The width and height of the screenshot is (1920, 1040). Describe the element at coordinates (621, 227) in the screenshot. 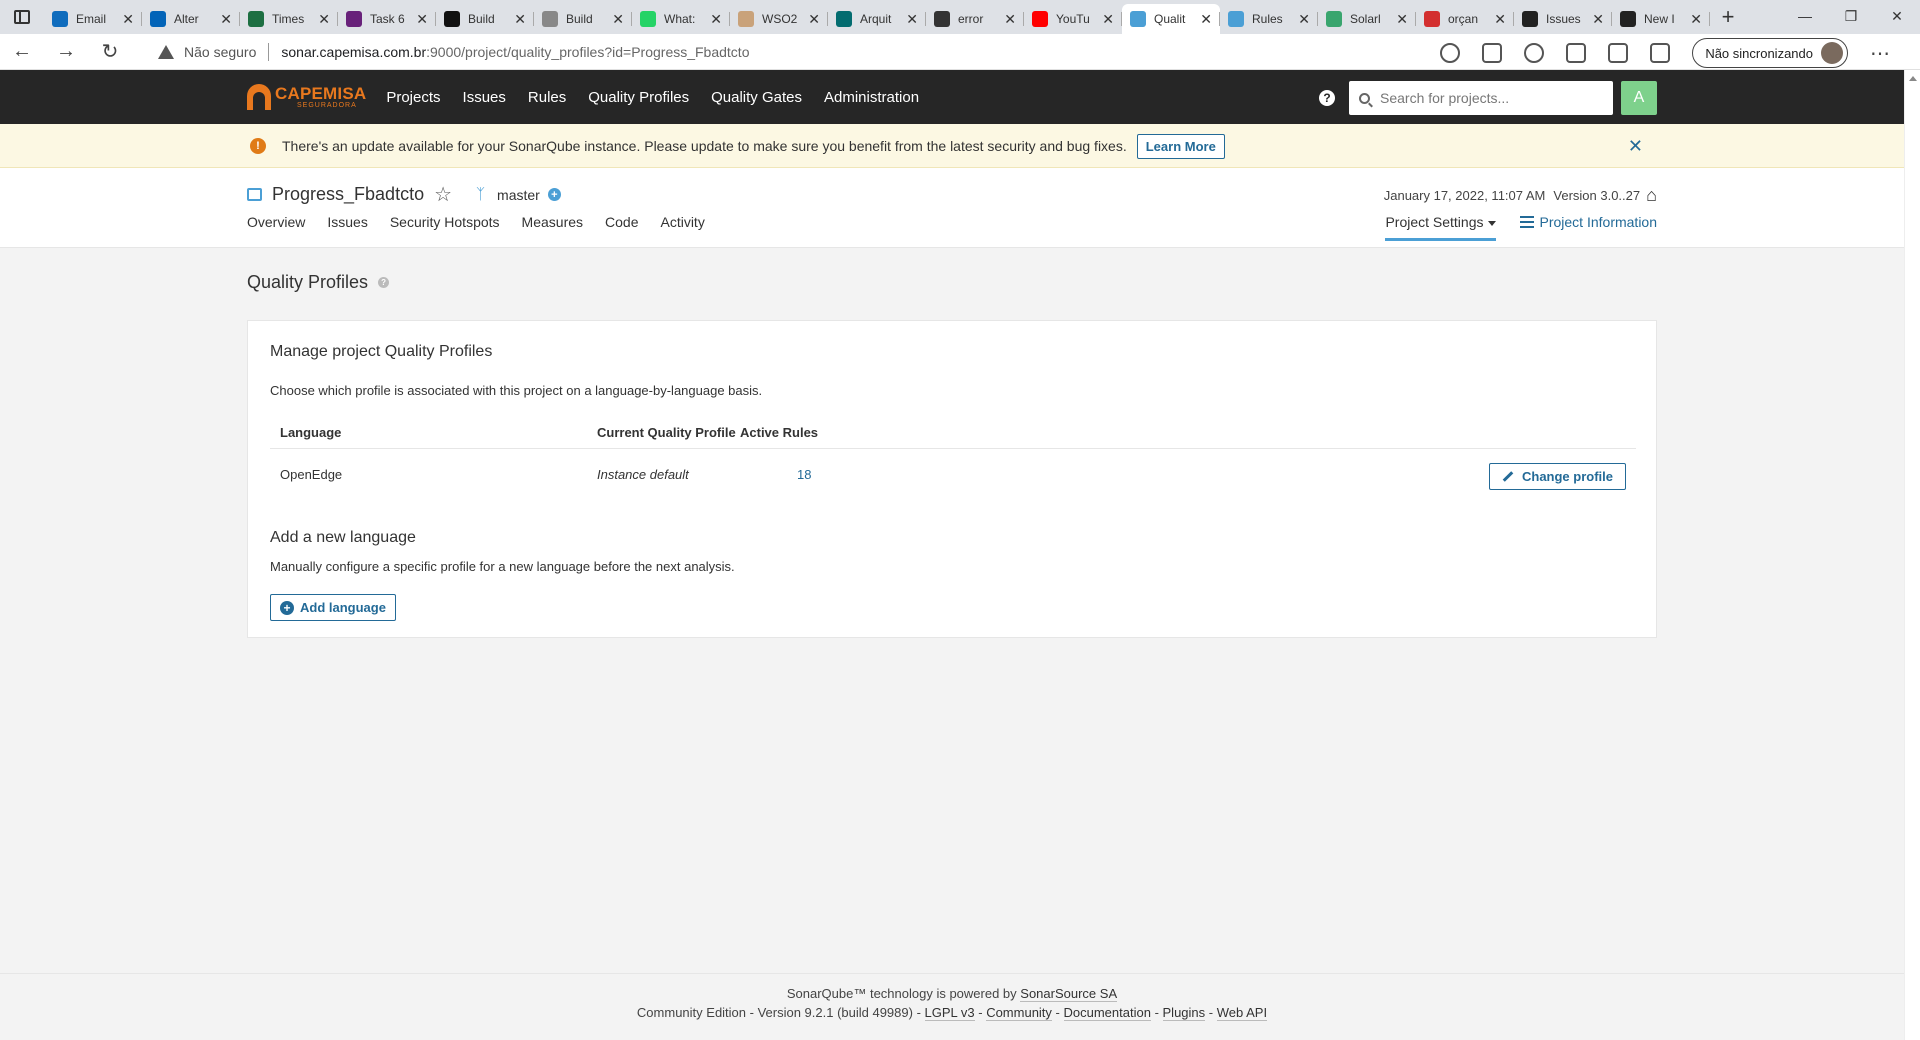

I see `tab-code: Code` at that location.